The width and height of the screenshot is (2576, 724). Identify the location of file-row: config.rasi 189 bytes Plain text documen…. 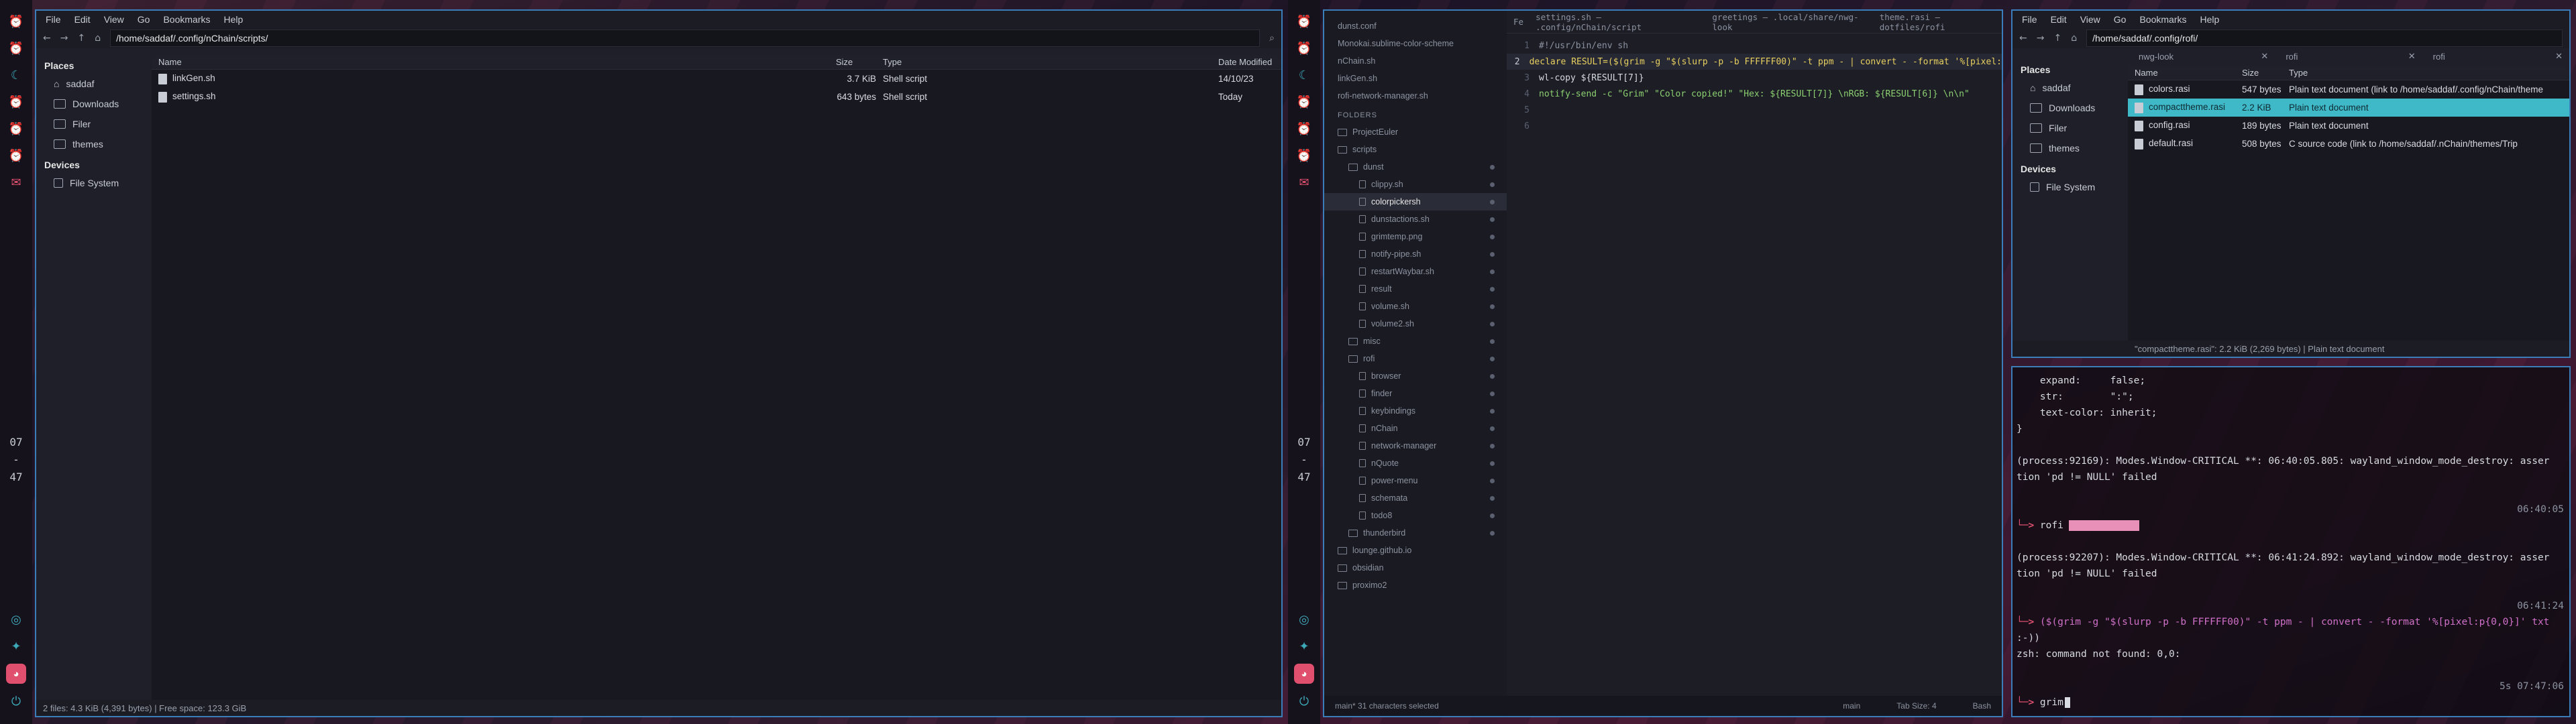
(2348, 126).